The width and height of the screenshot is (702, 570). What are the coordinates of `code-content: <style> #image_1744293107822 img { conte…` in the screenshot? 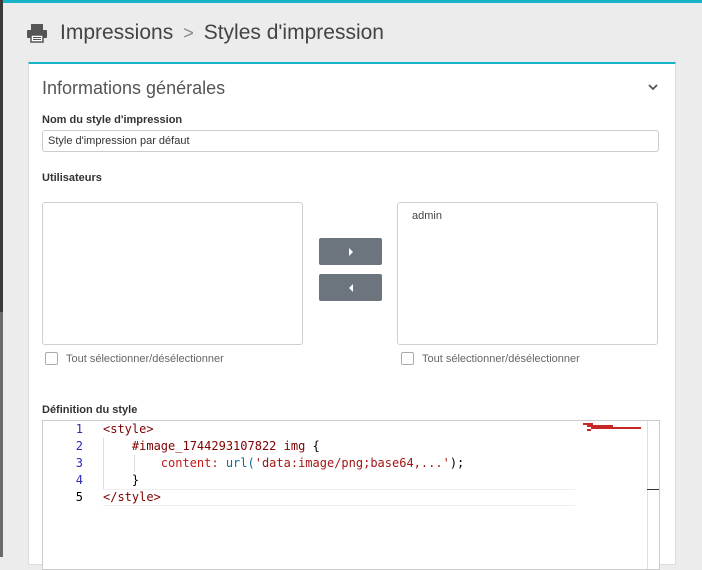 It's located at (283, 463).